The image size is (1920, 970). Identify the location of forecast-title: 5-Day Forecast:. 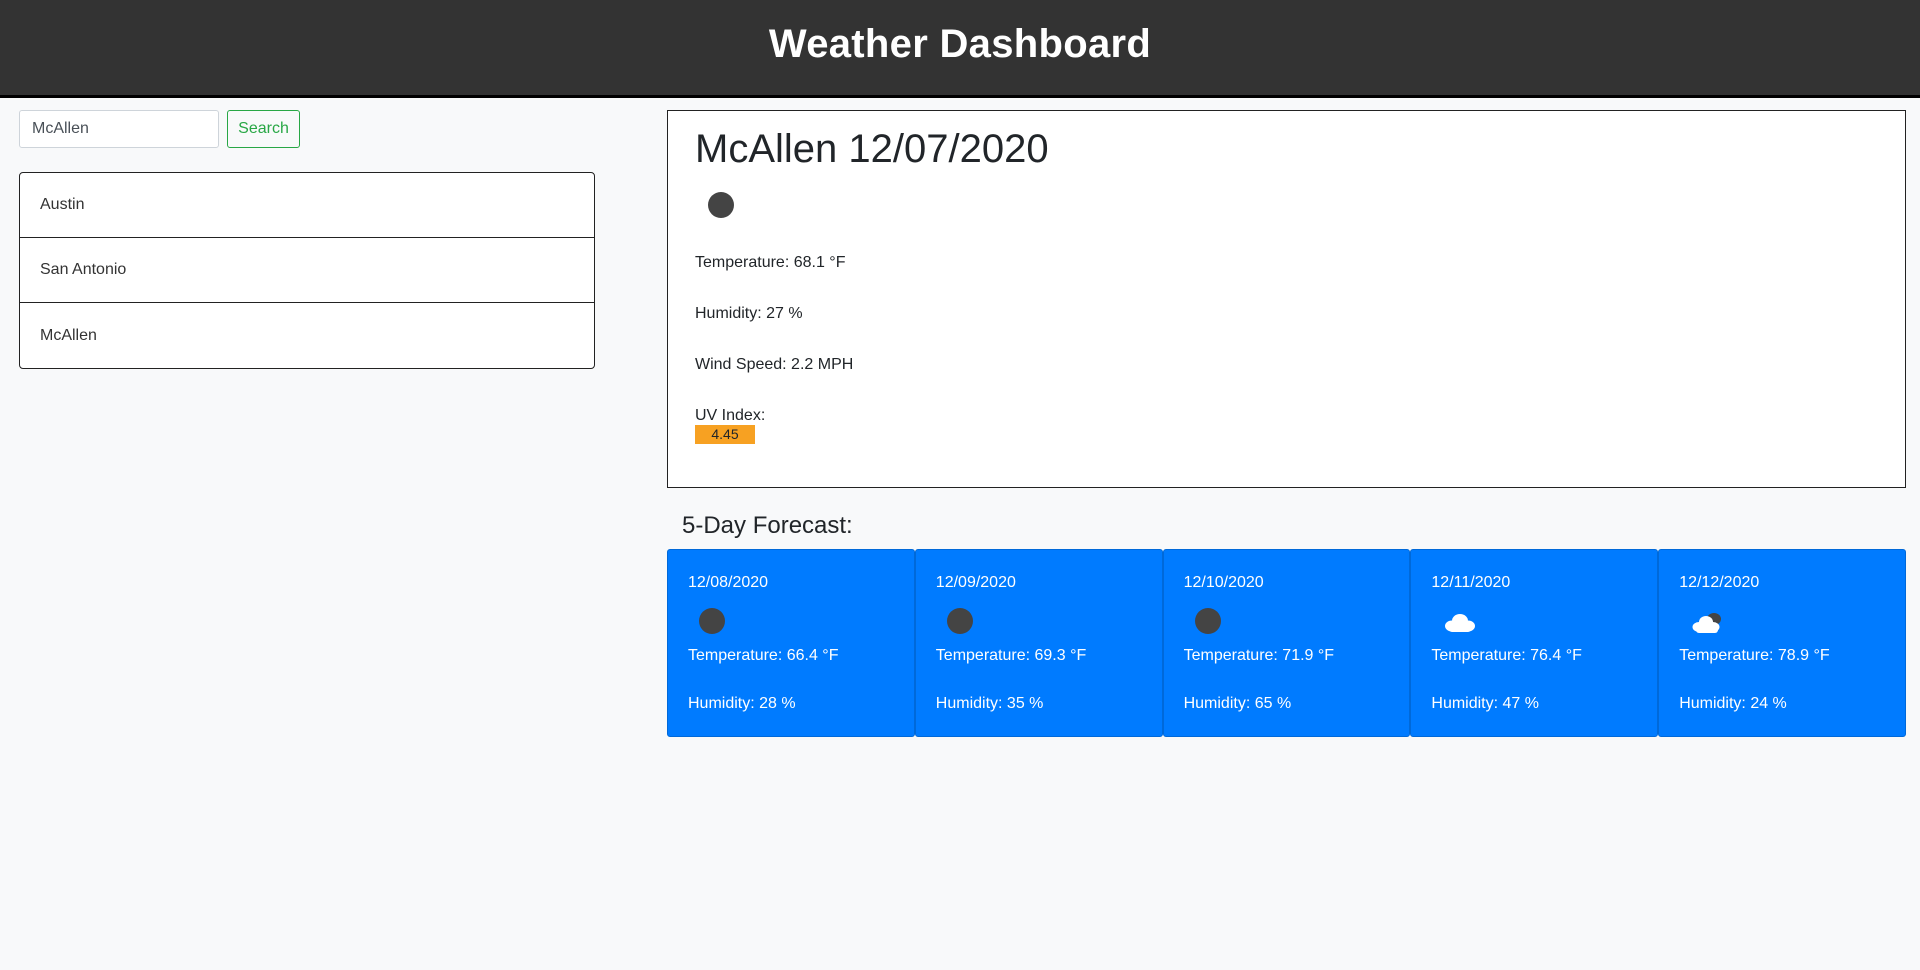
(767, 525).